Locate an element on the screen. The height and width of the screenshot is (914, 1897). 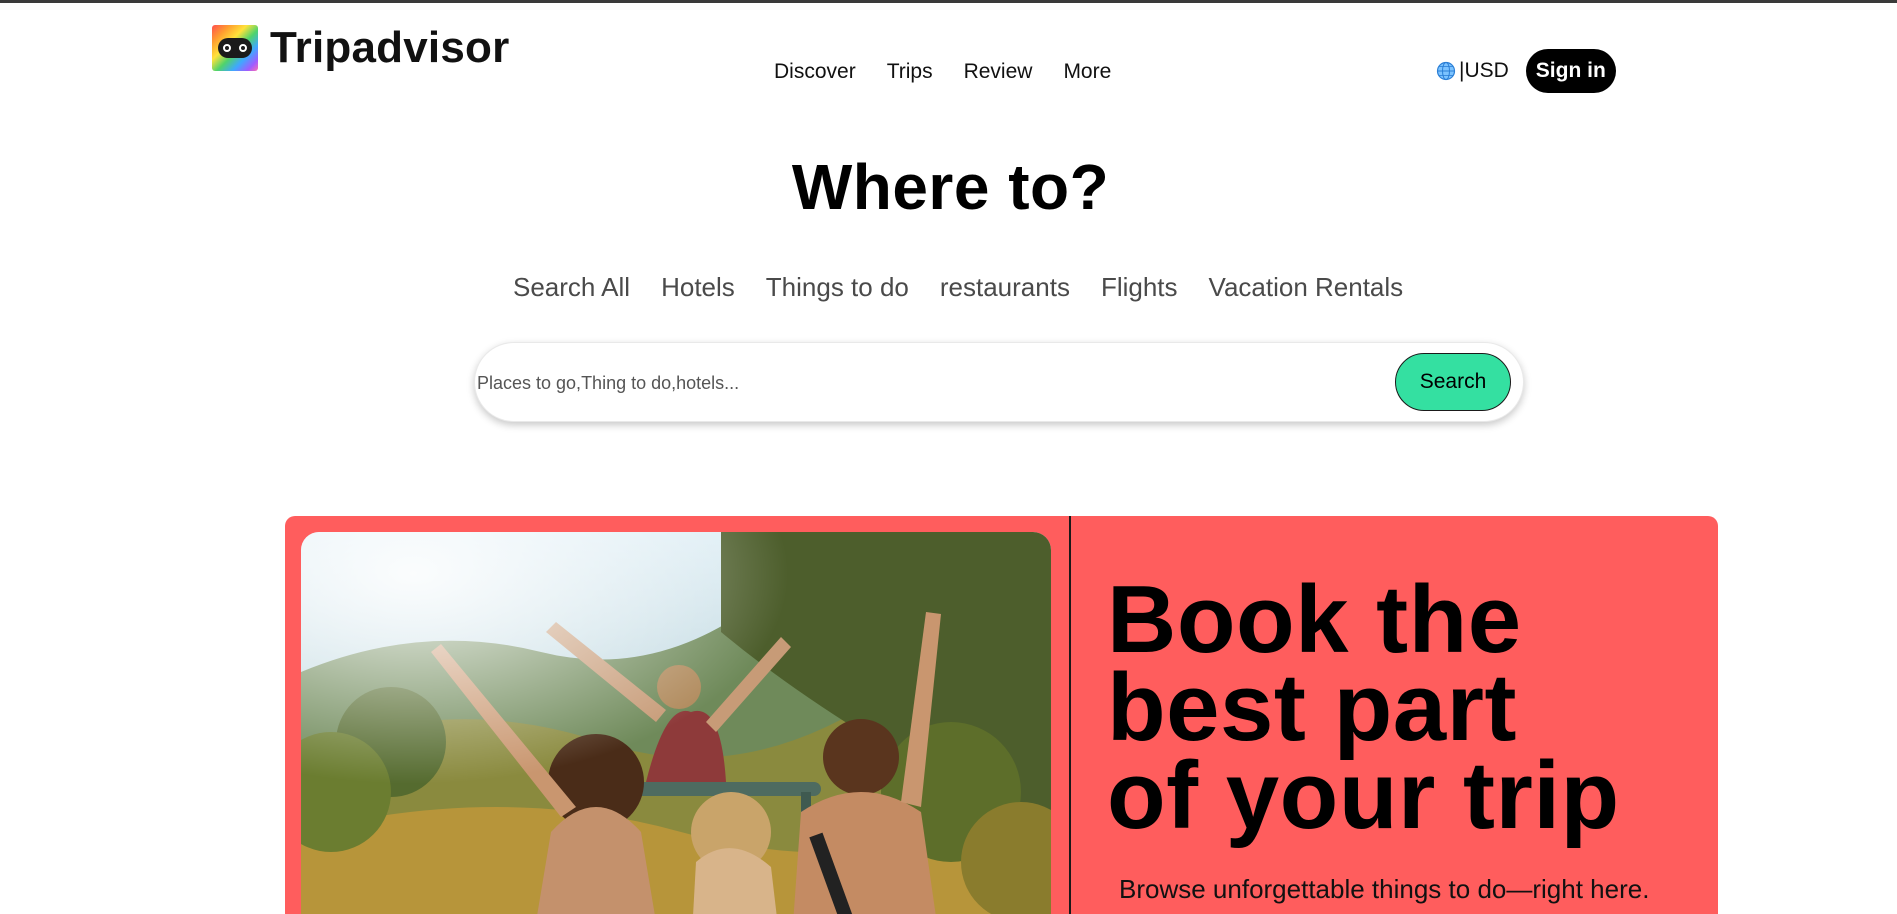
search-bar: Search is located at coordinates (999, 382).